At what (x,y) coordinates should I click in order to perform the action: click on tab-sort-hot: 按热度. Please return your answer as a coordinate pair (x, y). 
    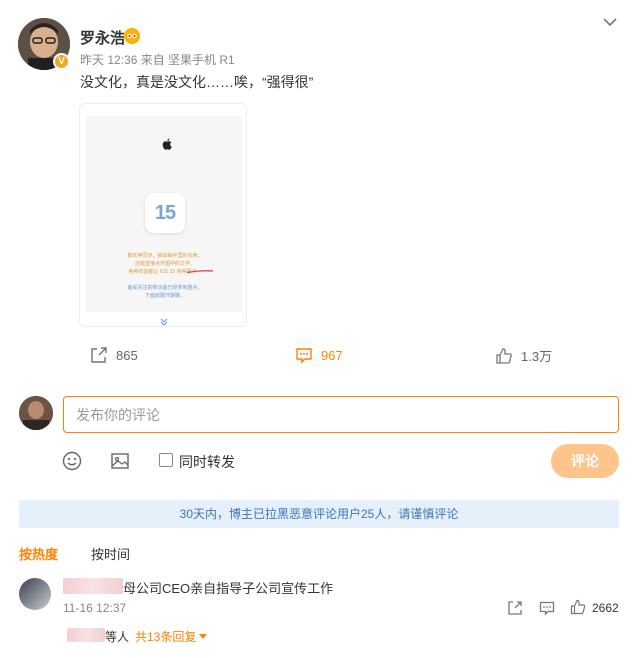
    Looking at the image, I should click on (38, 553).